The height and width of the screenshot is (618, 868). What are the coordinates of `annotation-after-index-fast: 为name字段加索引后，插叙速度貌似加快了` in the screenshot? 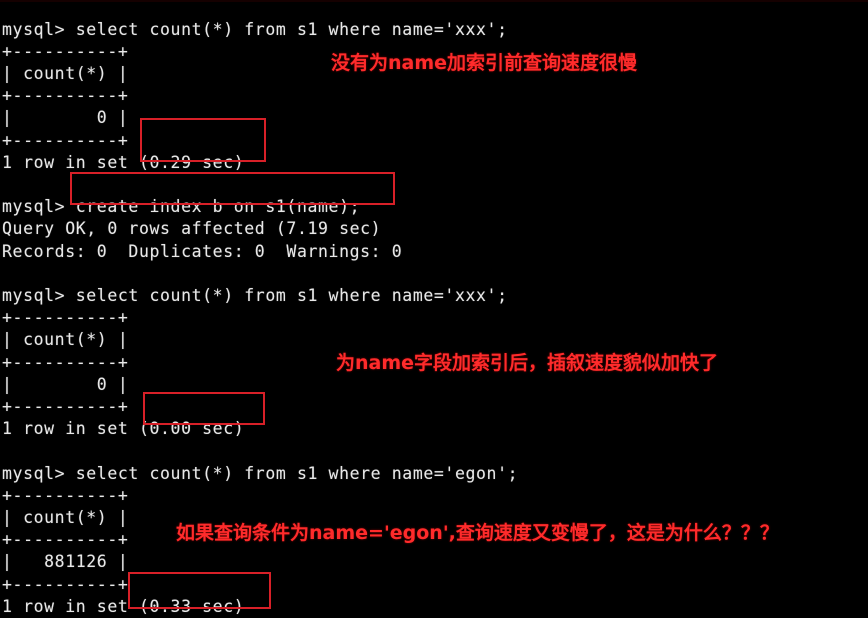 It's located at (527, 363).